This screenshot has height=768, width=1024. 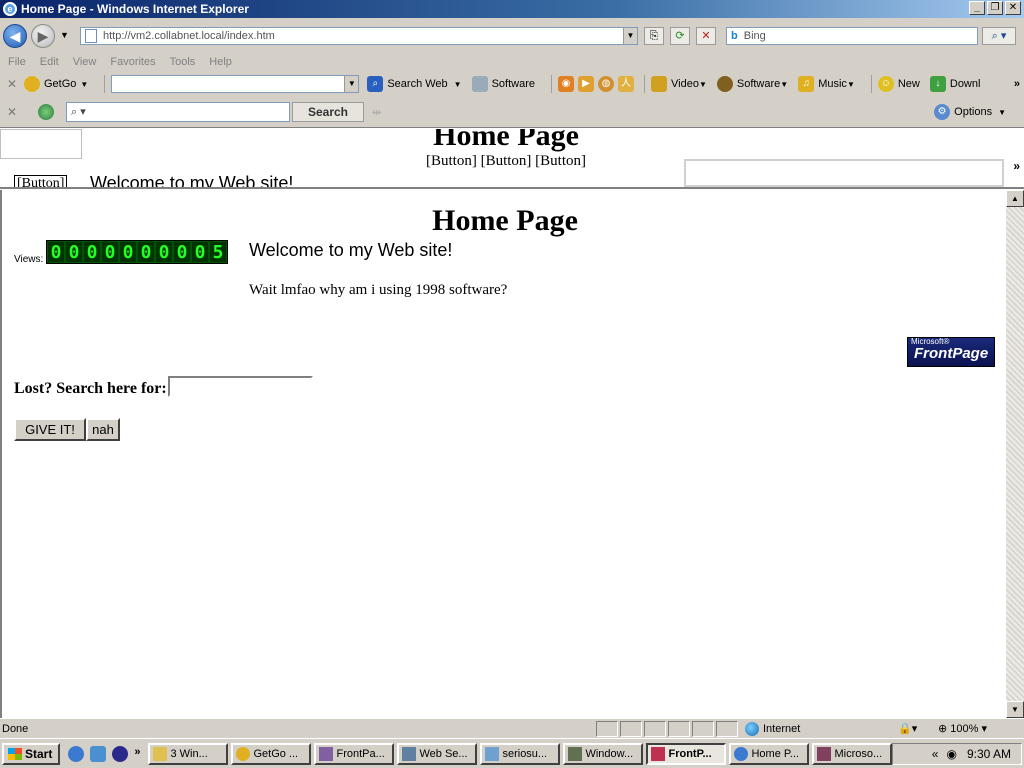 What do you see at coordinates (103, 429) in the screenshot?
I see `nah-button: nah` at bounding box center [103, 429].